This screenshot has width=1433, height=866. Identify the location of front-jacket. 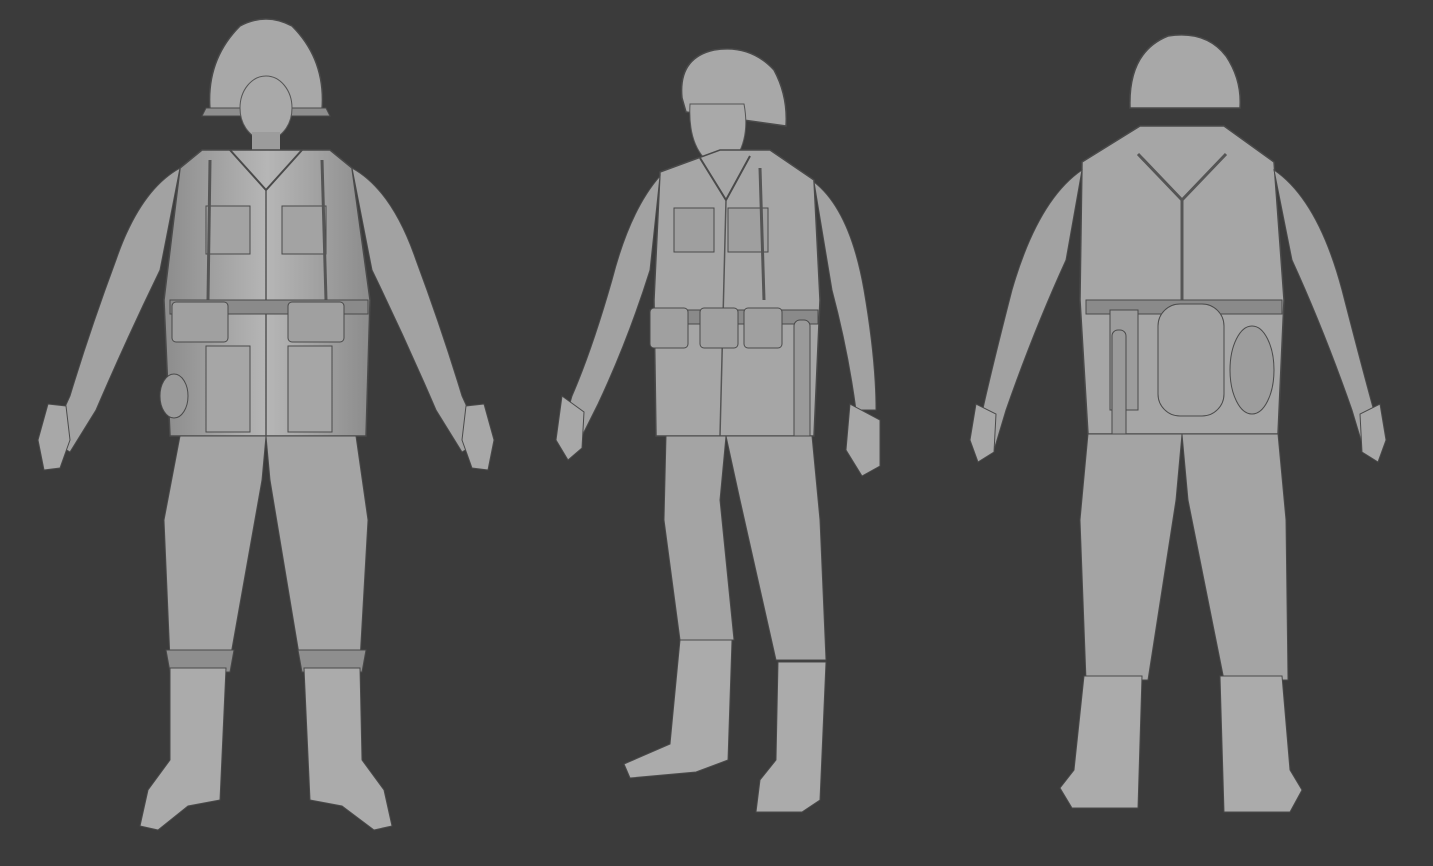
(267, 293).